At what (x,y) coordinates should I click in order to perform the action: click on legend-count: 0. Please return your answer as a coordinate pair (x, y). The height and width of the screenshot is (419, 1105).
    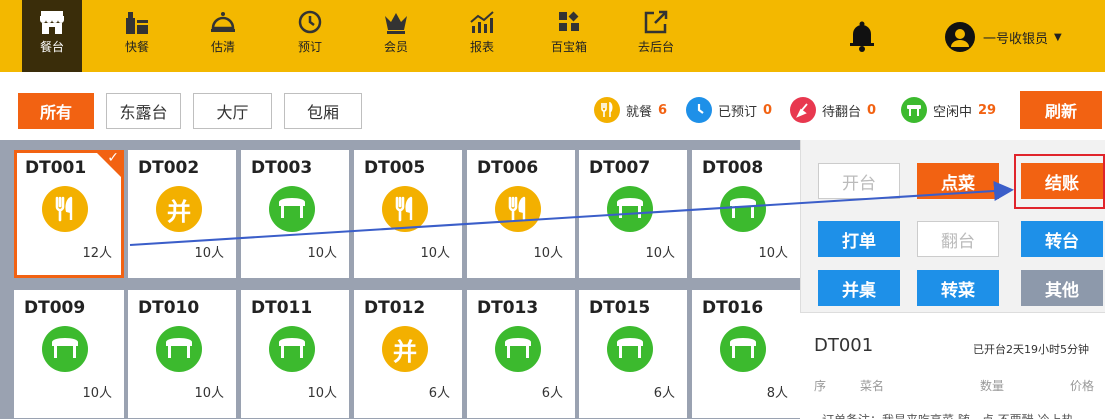
    Looking at the image, I should click on (768, 110).